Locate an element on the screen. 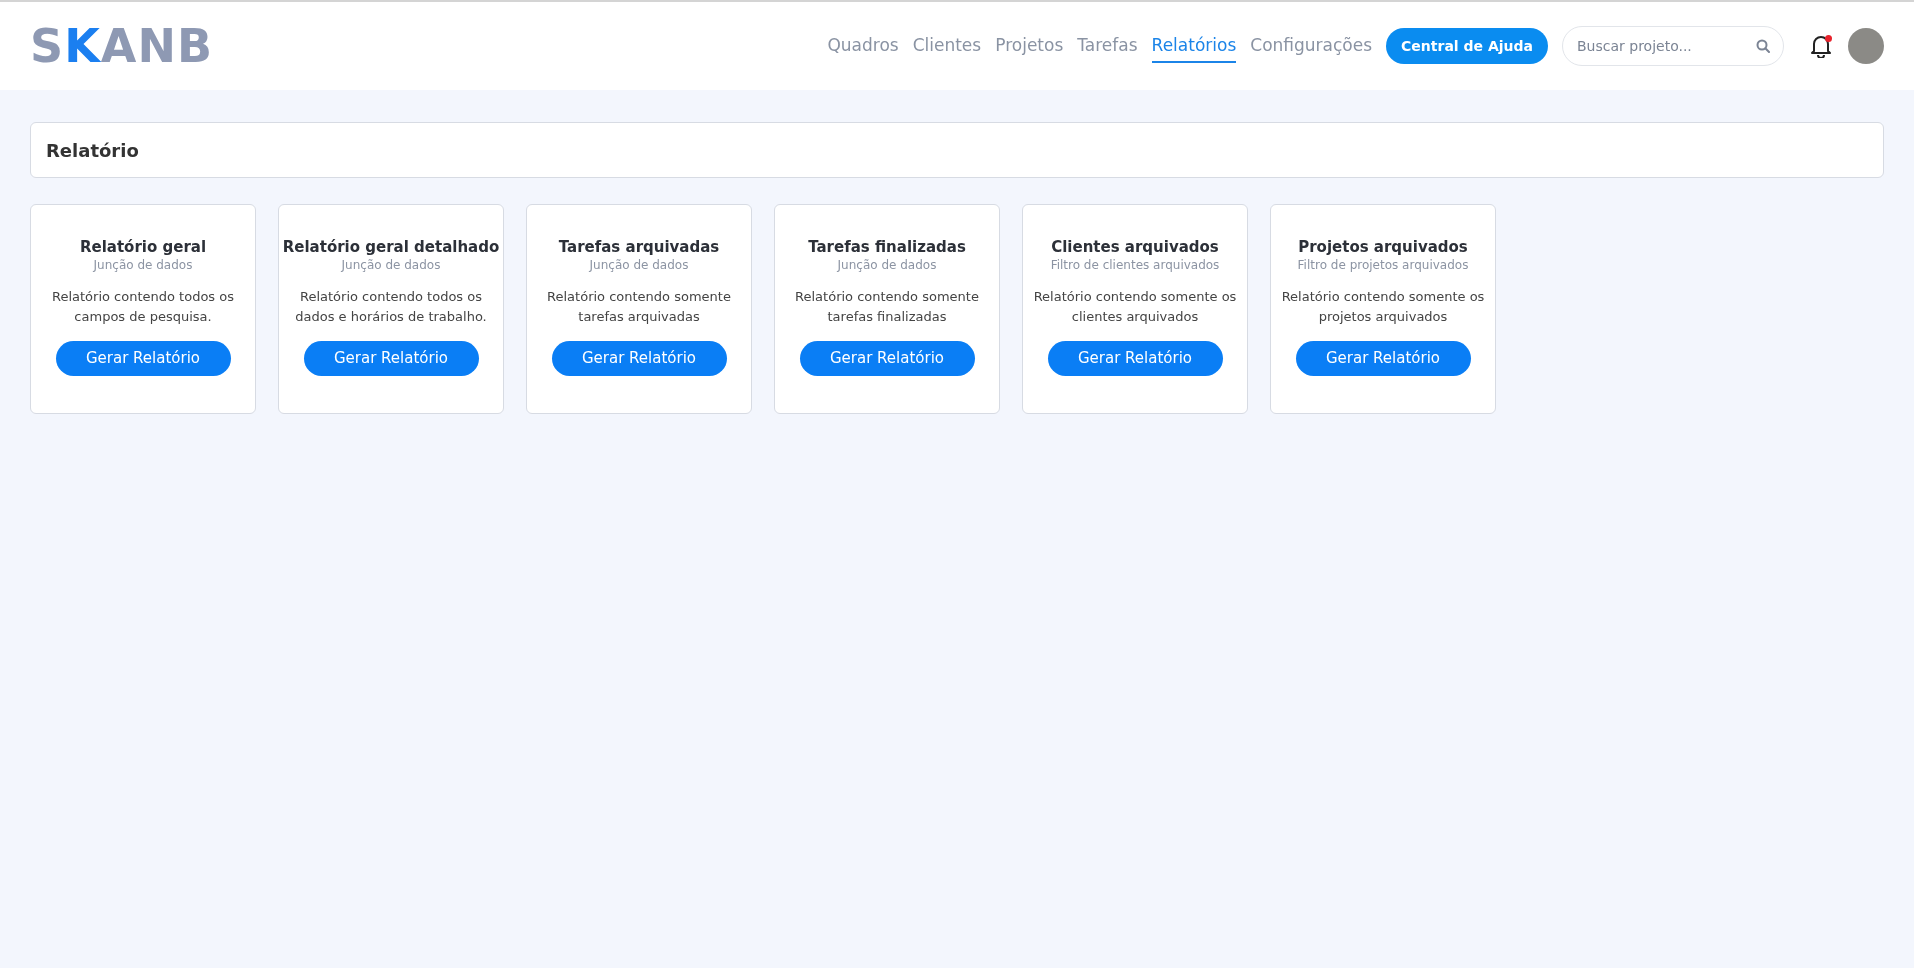 This screenshot has width=1914, height=968. card-title: Tarefas finalizadas is located at coordinates (887, 247).